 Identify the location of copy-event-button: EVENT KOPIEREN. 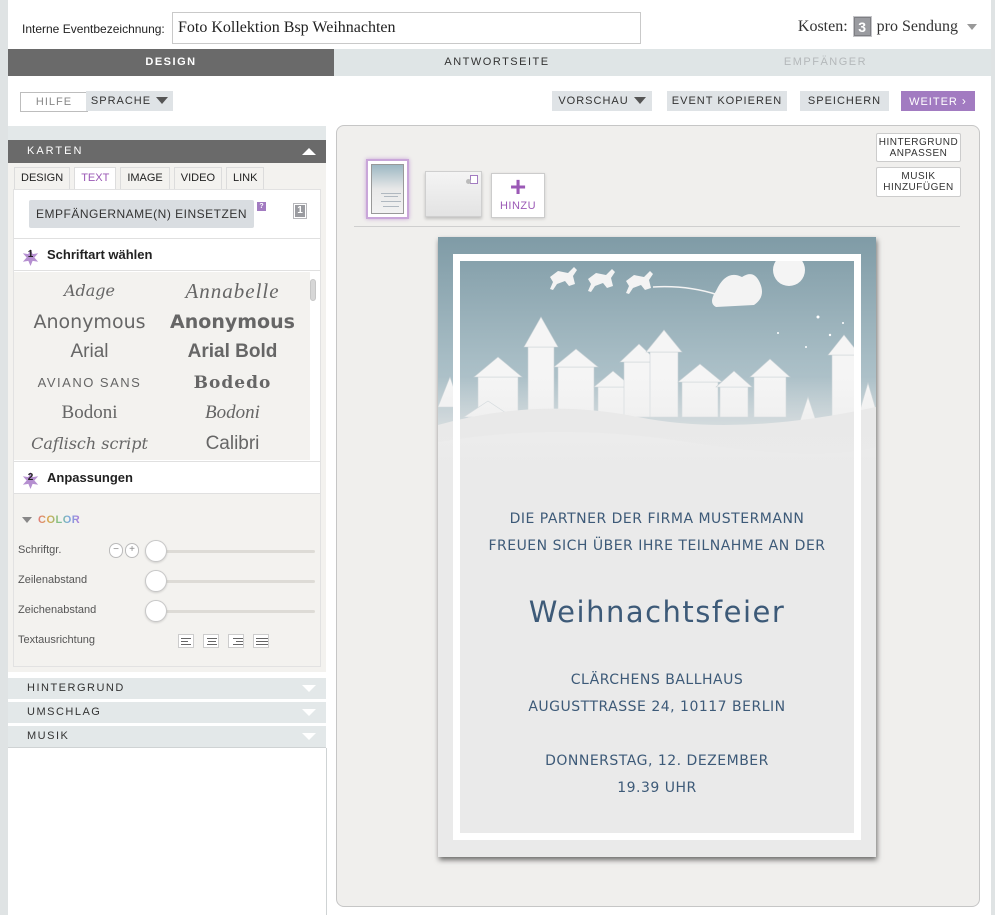
(727, 101).